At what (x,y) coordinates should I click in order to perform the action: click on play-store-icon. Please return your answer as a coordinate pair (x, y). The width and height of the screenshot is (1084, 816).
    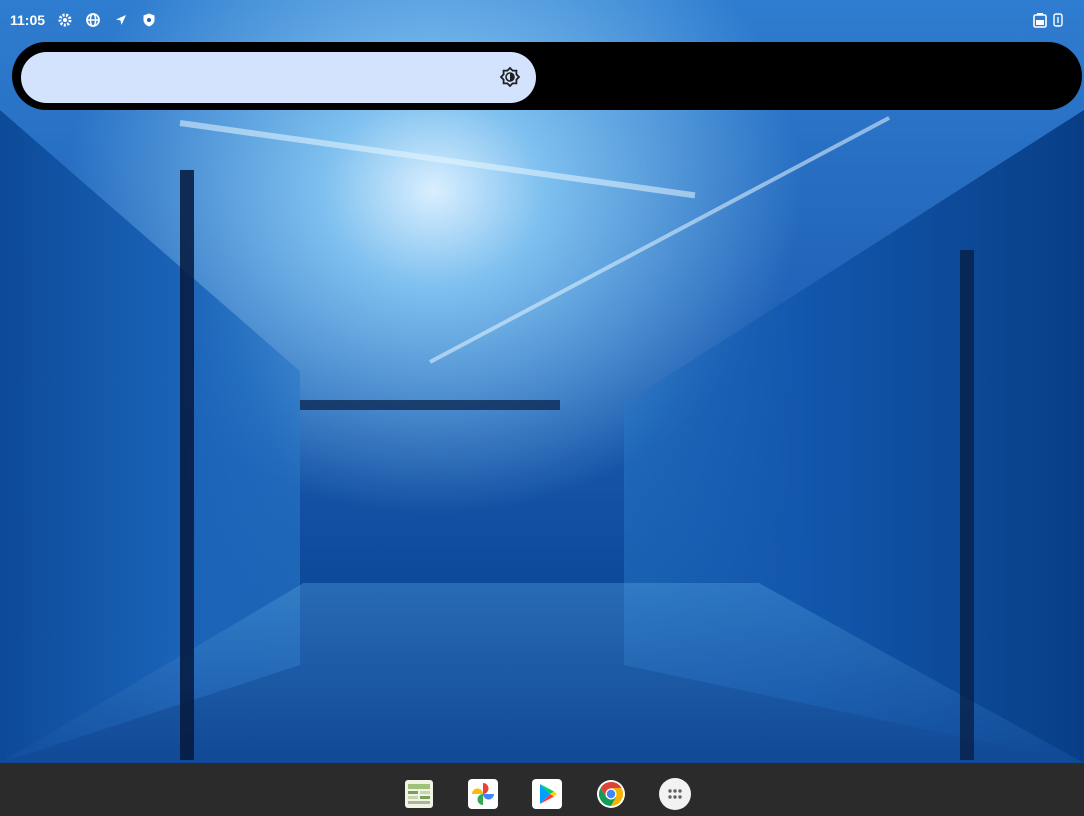
    Looking at the image, I should click on (547, 794).